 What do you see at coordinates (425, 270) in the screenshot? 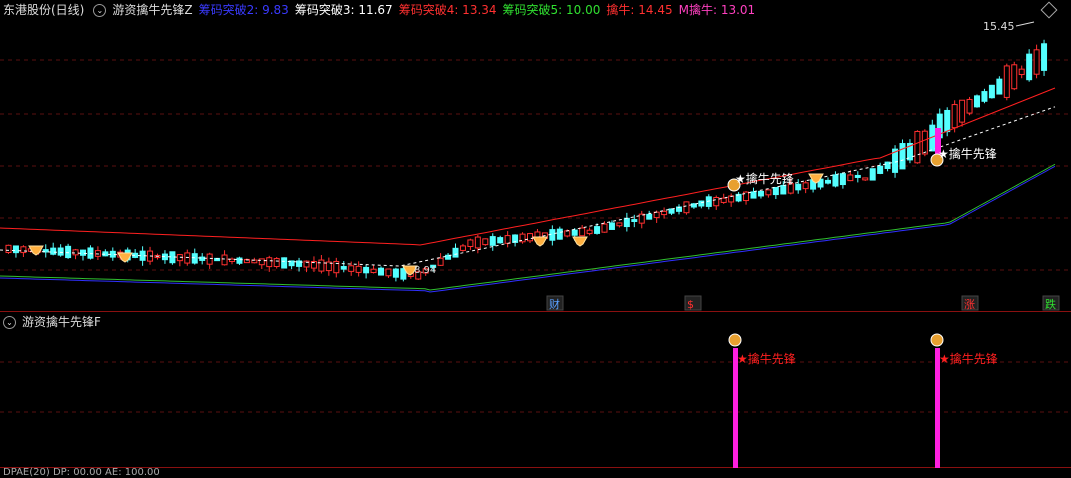
I see `low-price-label: 8.94` at bounding box center [425, 270].